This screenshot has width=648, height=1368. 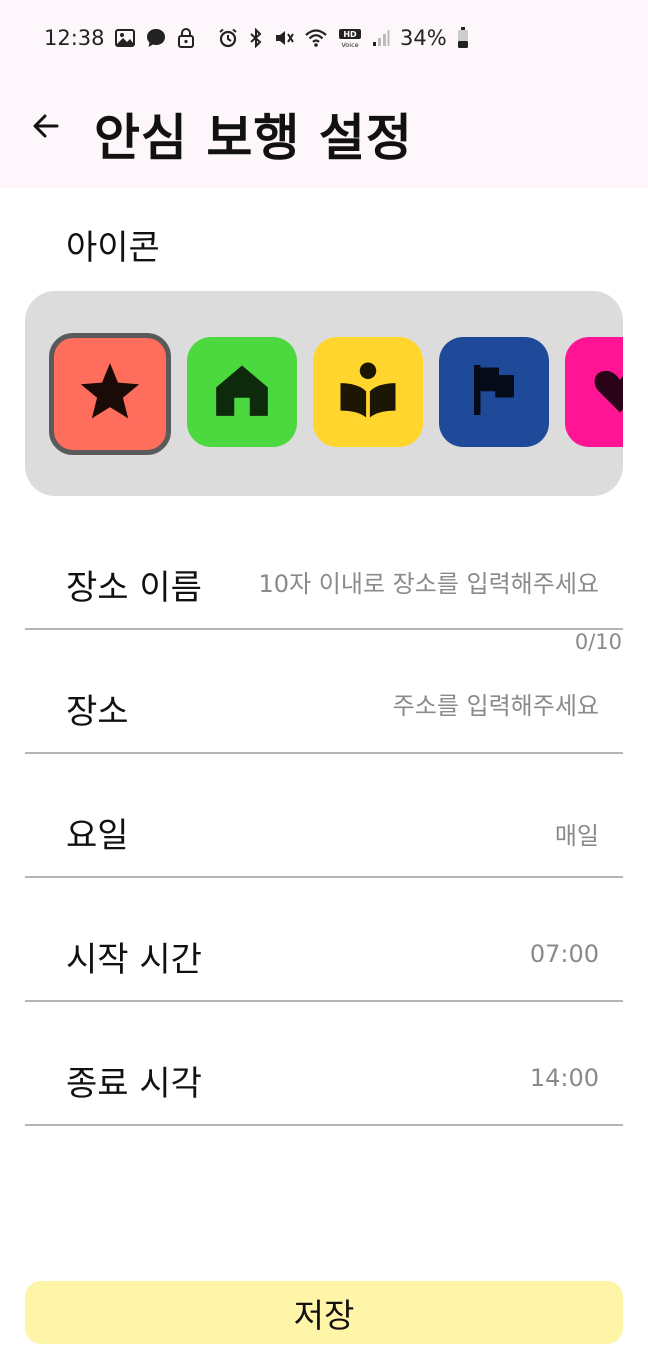 I want to click on arrow-left-icon, so click(x=46, y=128).